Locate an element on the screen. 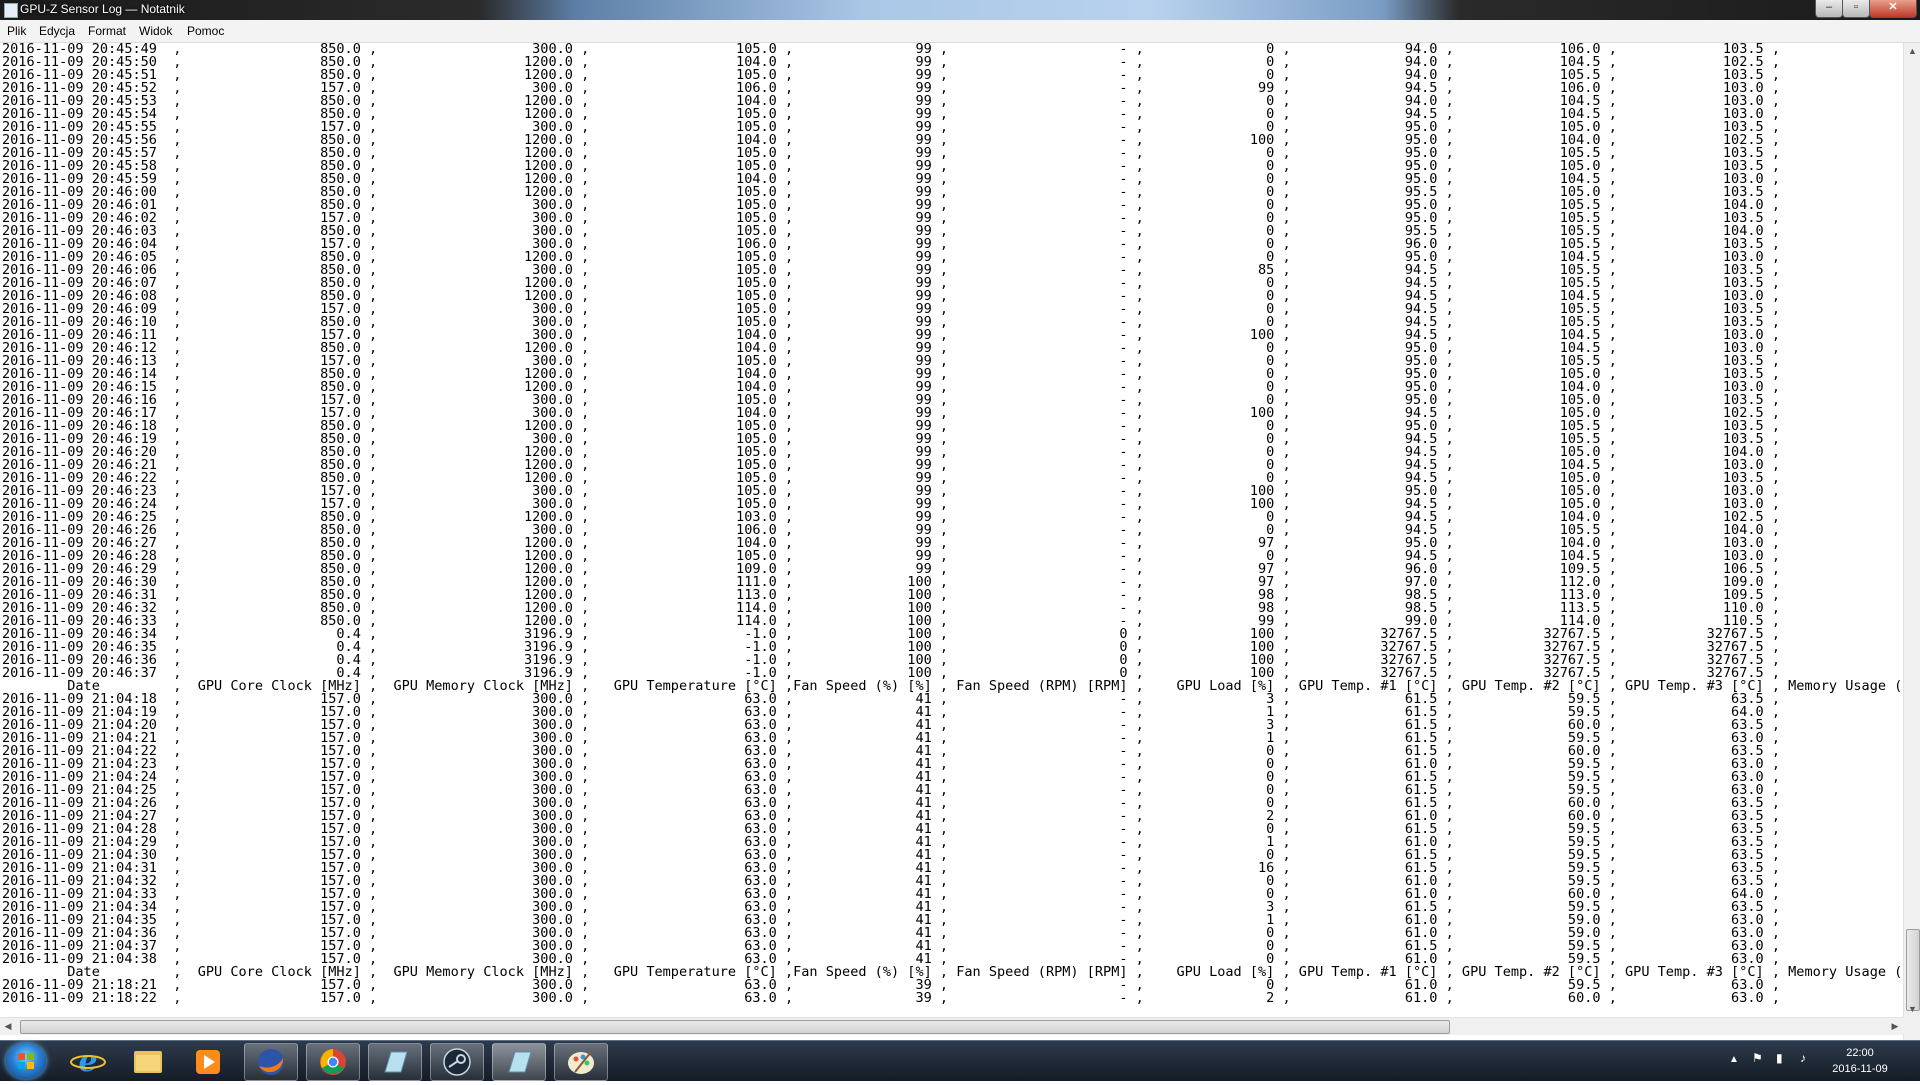 This screenshot has width=1920, height=1085. scroll-down-icon: ▼ is located at coordinates (1912, 1009).